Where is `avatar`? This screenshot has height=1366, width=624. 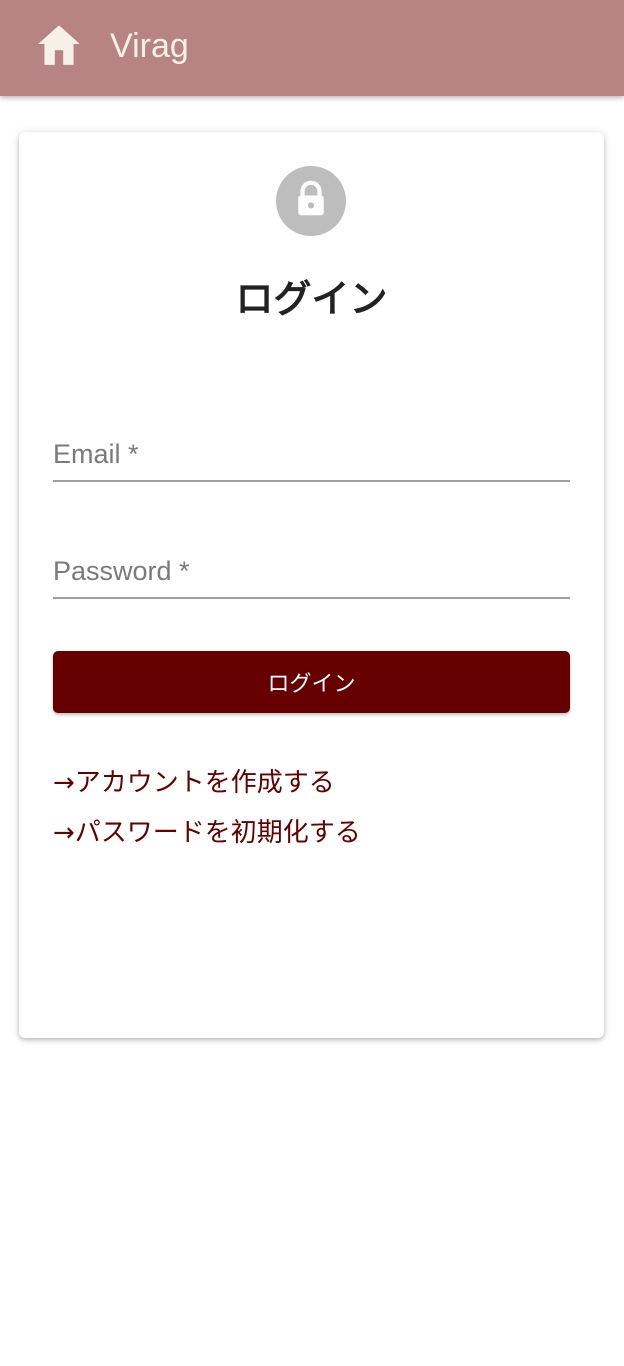 avatar is located at coordinates (311, 201).